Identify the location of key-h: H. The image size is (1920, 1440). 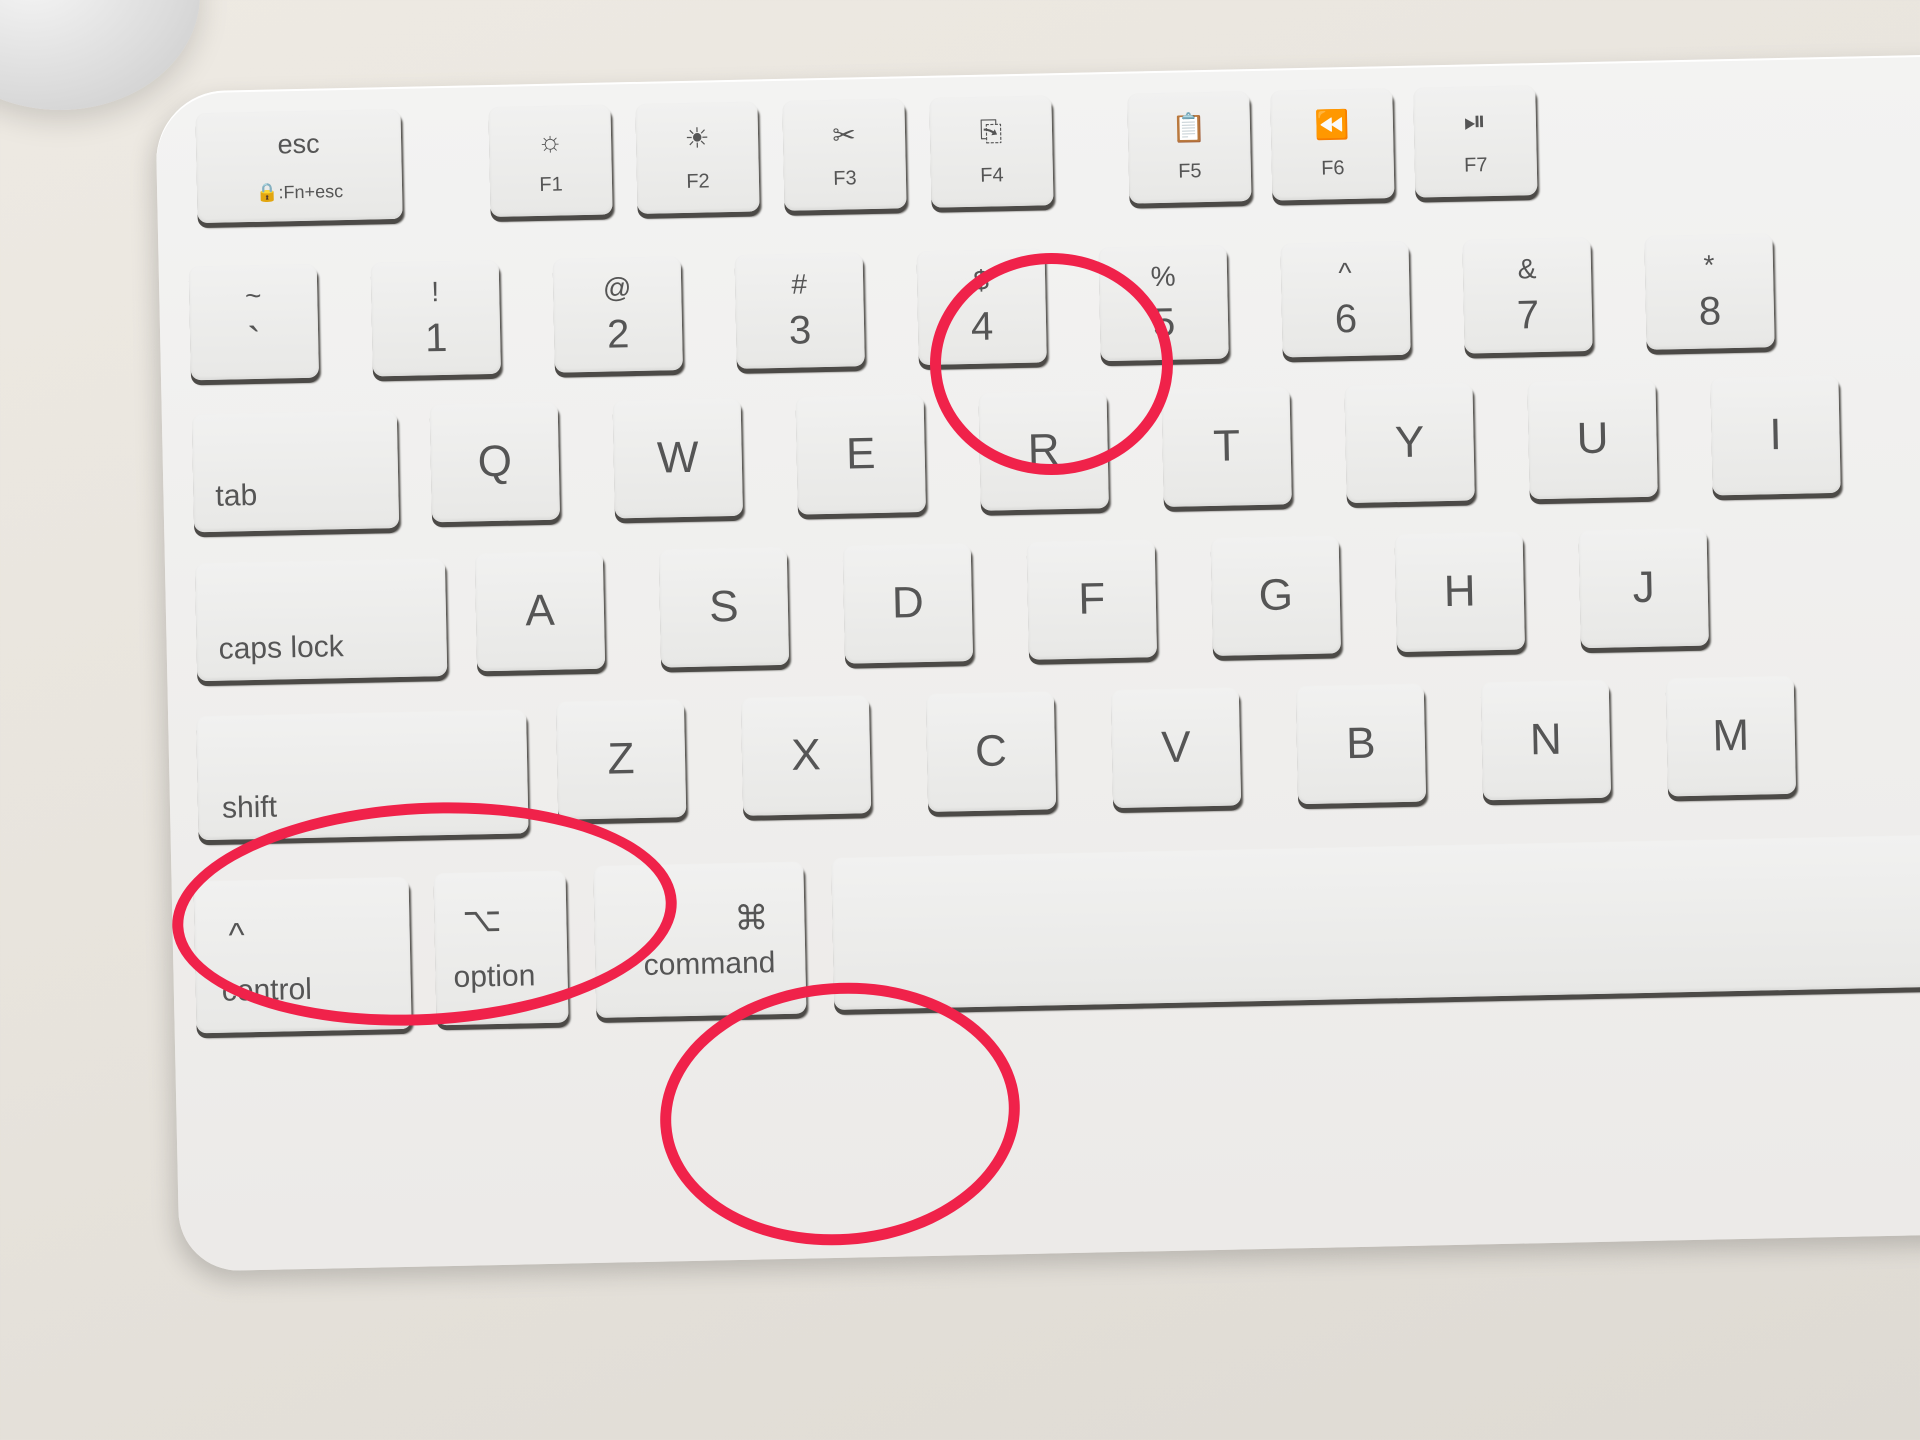
(1459, 592).